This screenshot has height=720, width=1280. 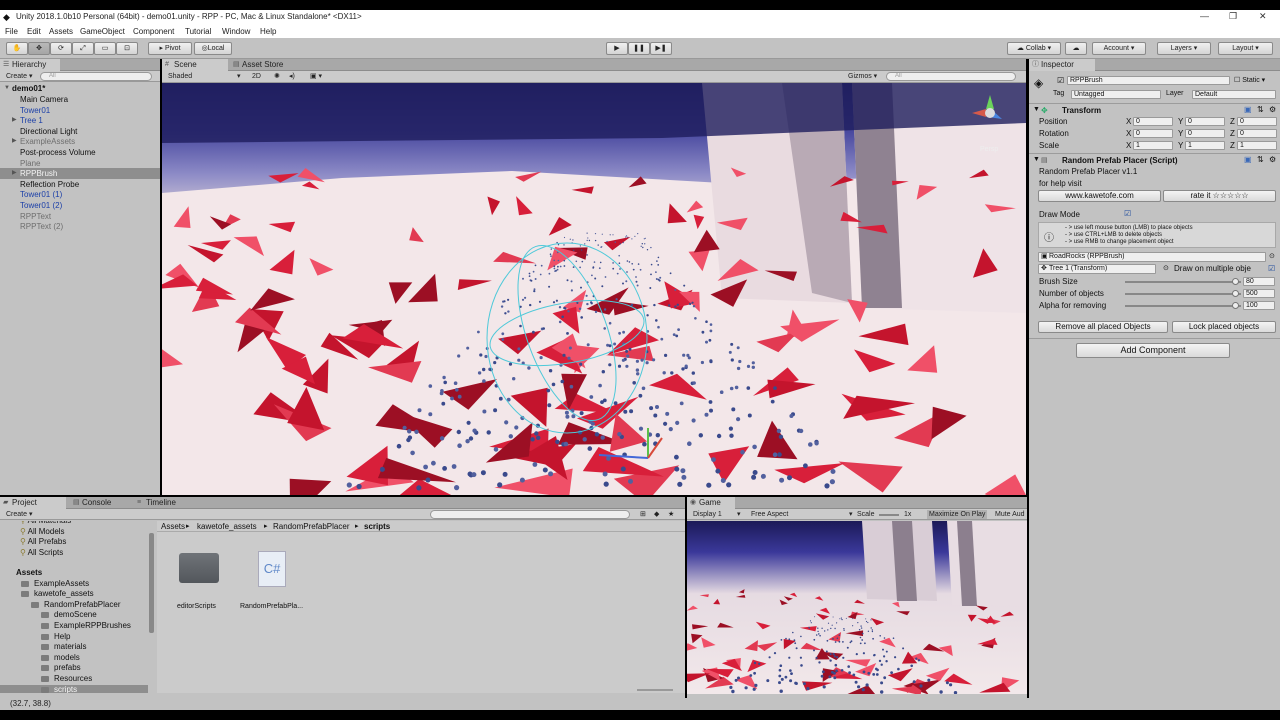 I want to click on breadcrumb-assets: Assets, so click(x=173, y=526).